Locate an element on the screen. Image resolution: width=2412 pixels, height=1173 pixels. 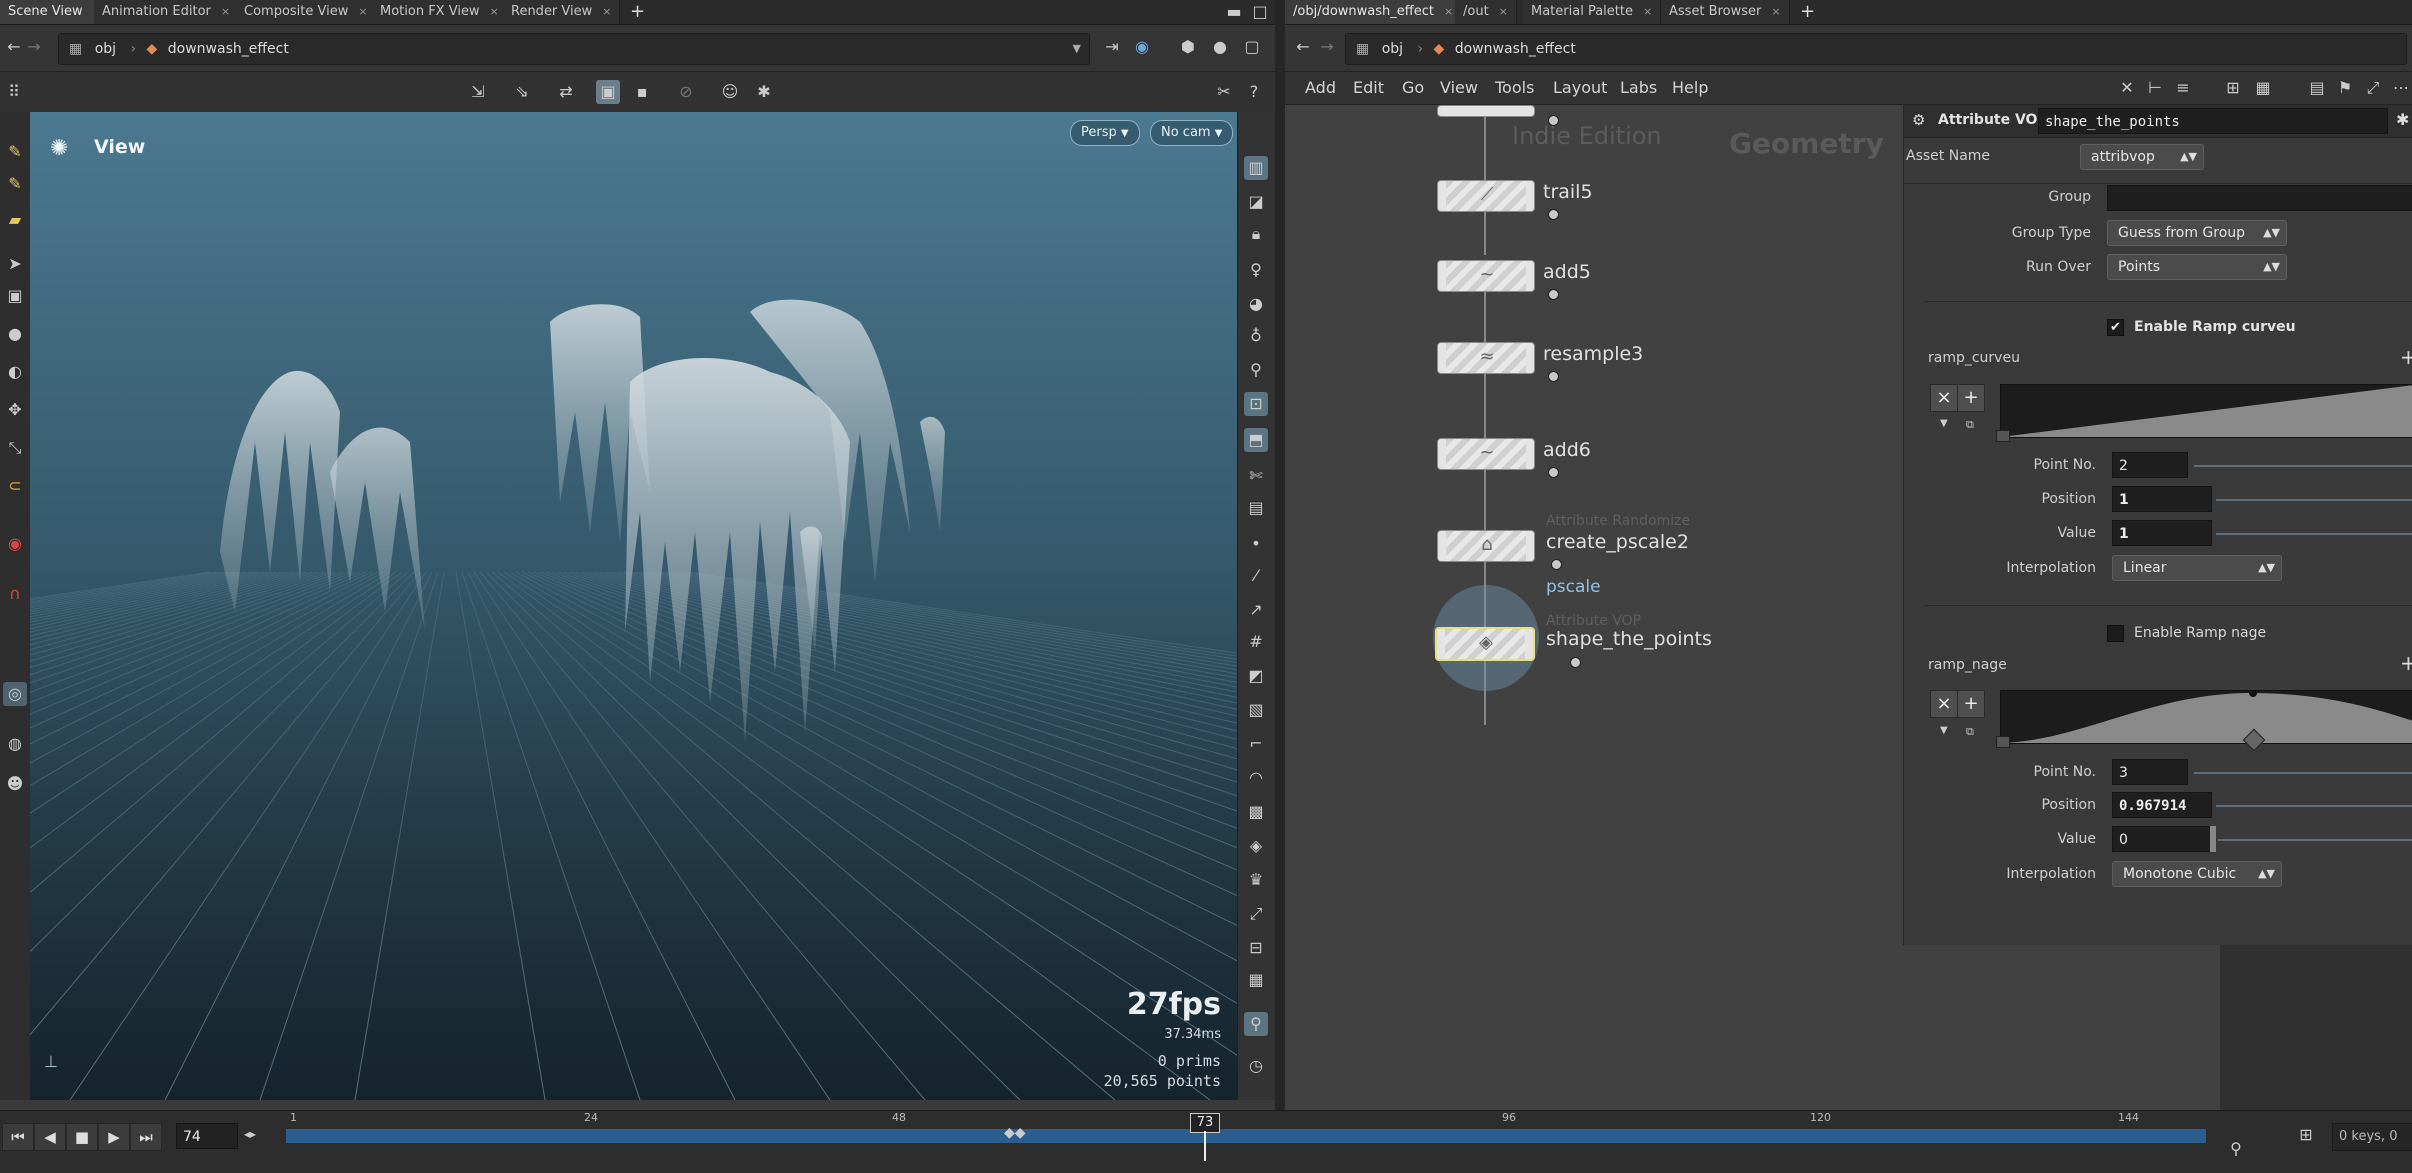
value-slider is located at coordinates (2314, 534).